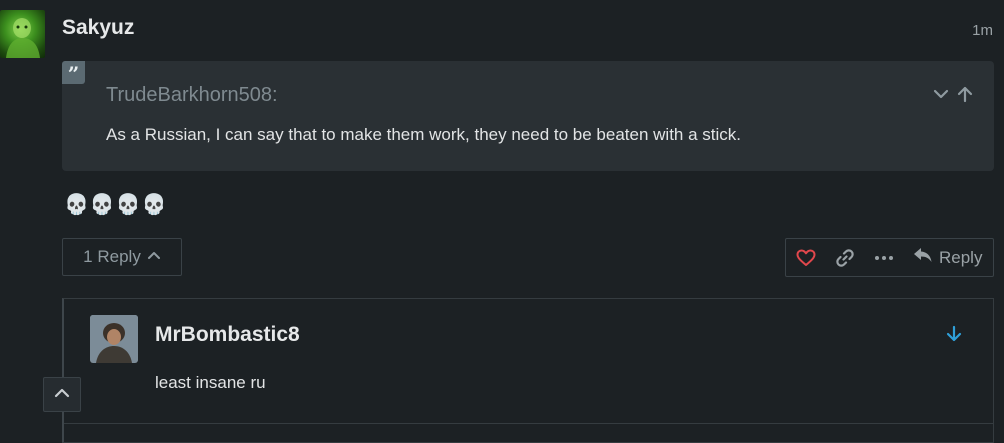  I want to click on post-text: 💀💀💀💀, so click(116, 205).